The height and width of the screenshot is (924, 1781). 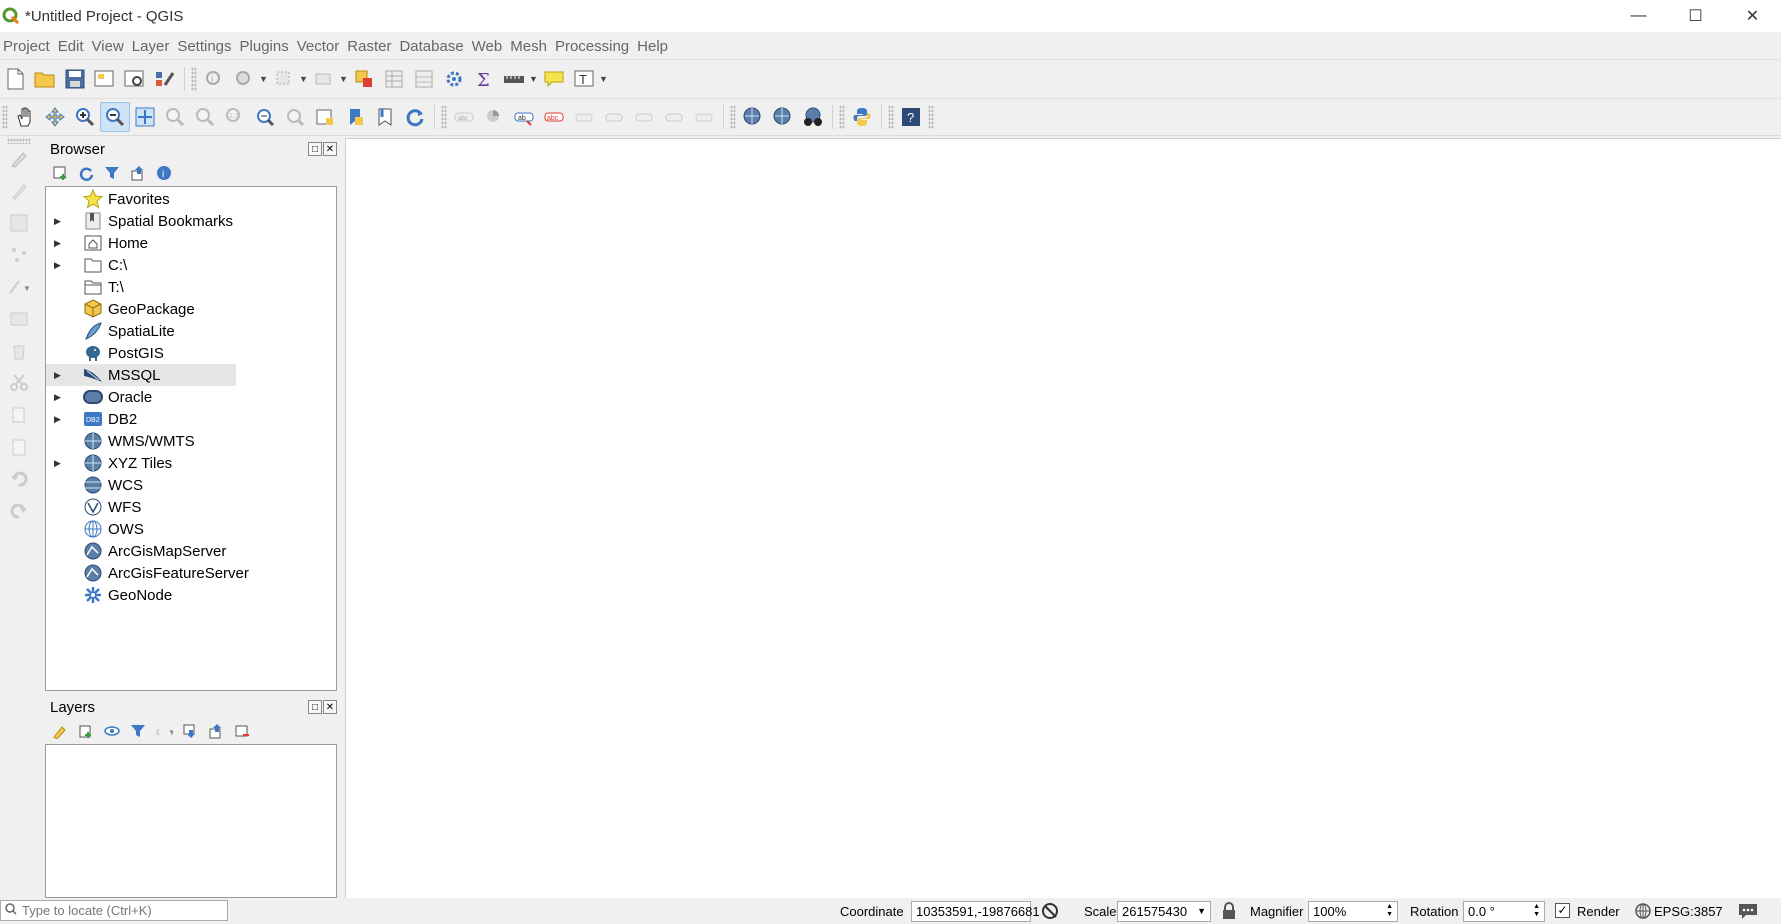 What do you see at coordinates (191, 419) in the screenshot?
I see `browser-item: ▶ DB2 DB2` at bounding box center [191, 419].